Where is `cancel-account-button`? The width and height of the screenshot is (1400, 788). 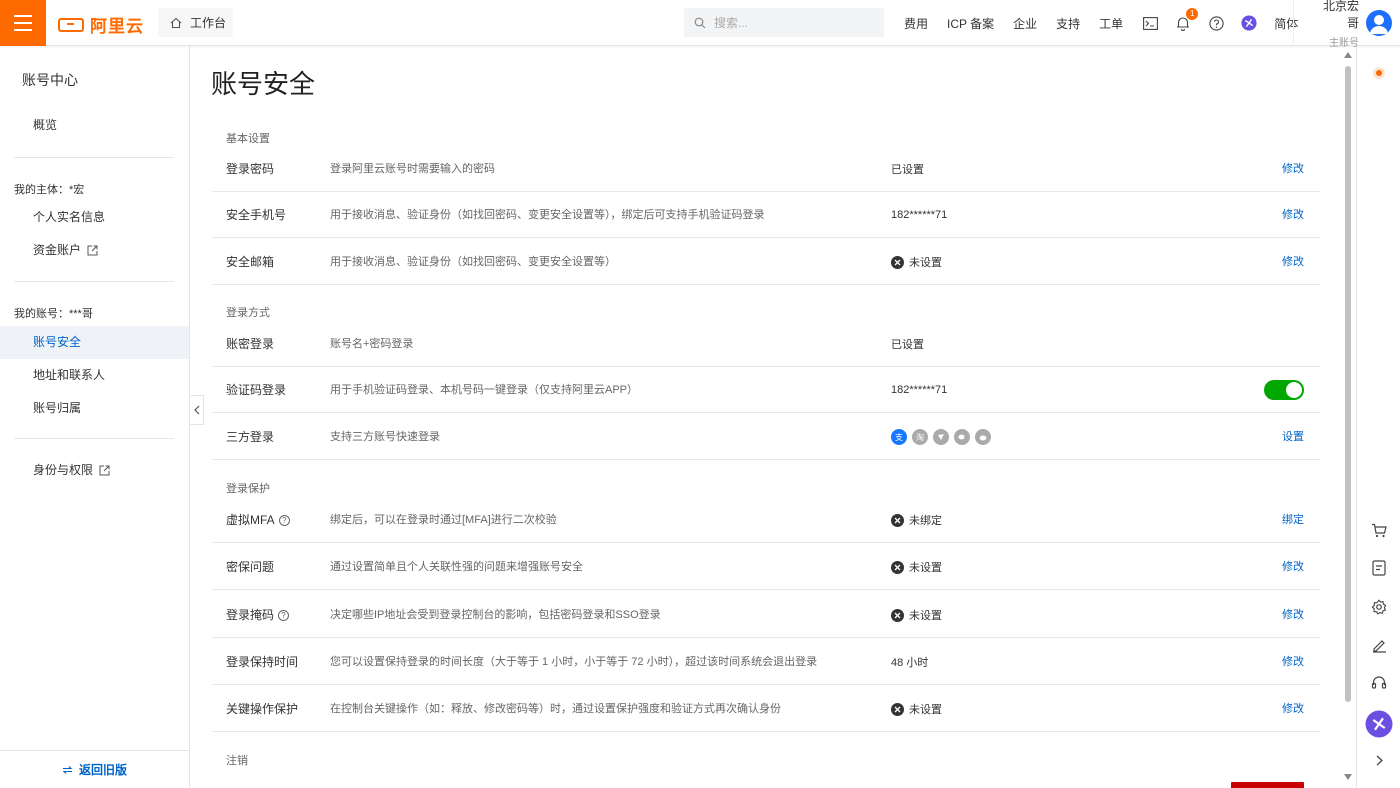
cancel-account-button is located at coordinates (1267, 785).